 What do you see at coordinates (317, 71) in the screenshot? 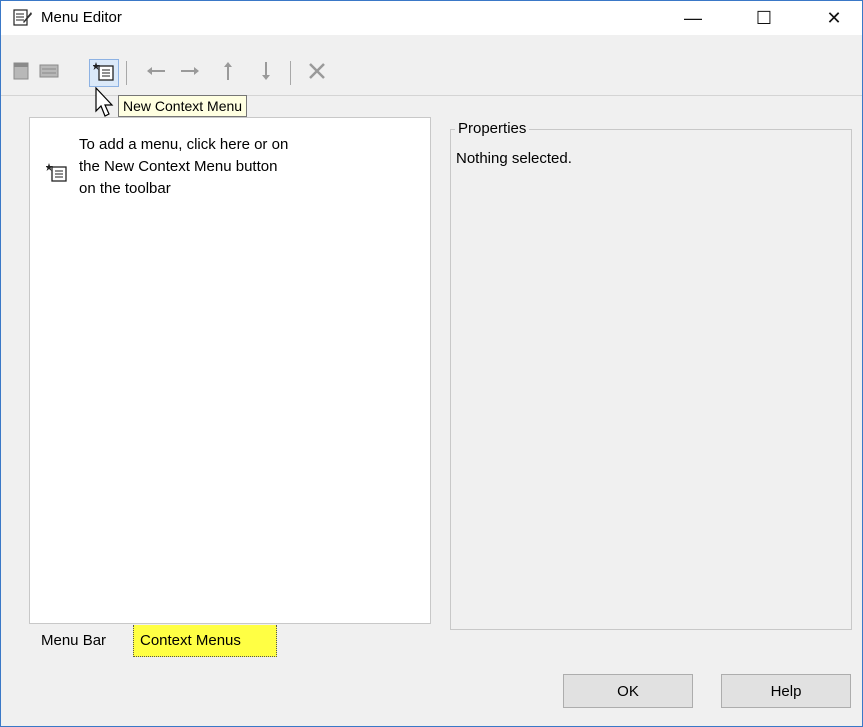
I see `delete-button` at bounding box center [317, 71].